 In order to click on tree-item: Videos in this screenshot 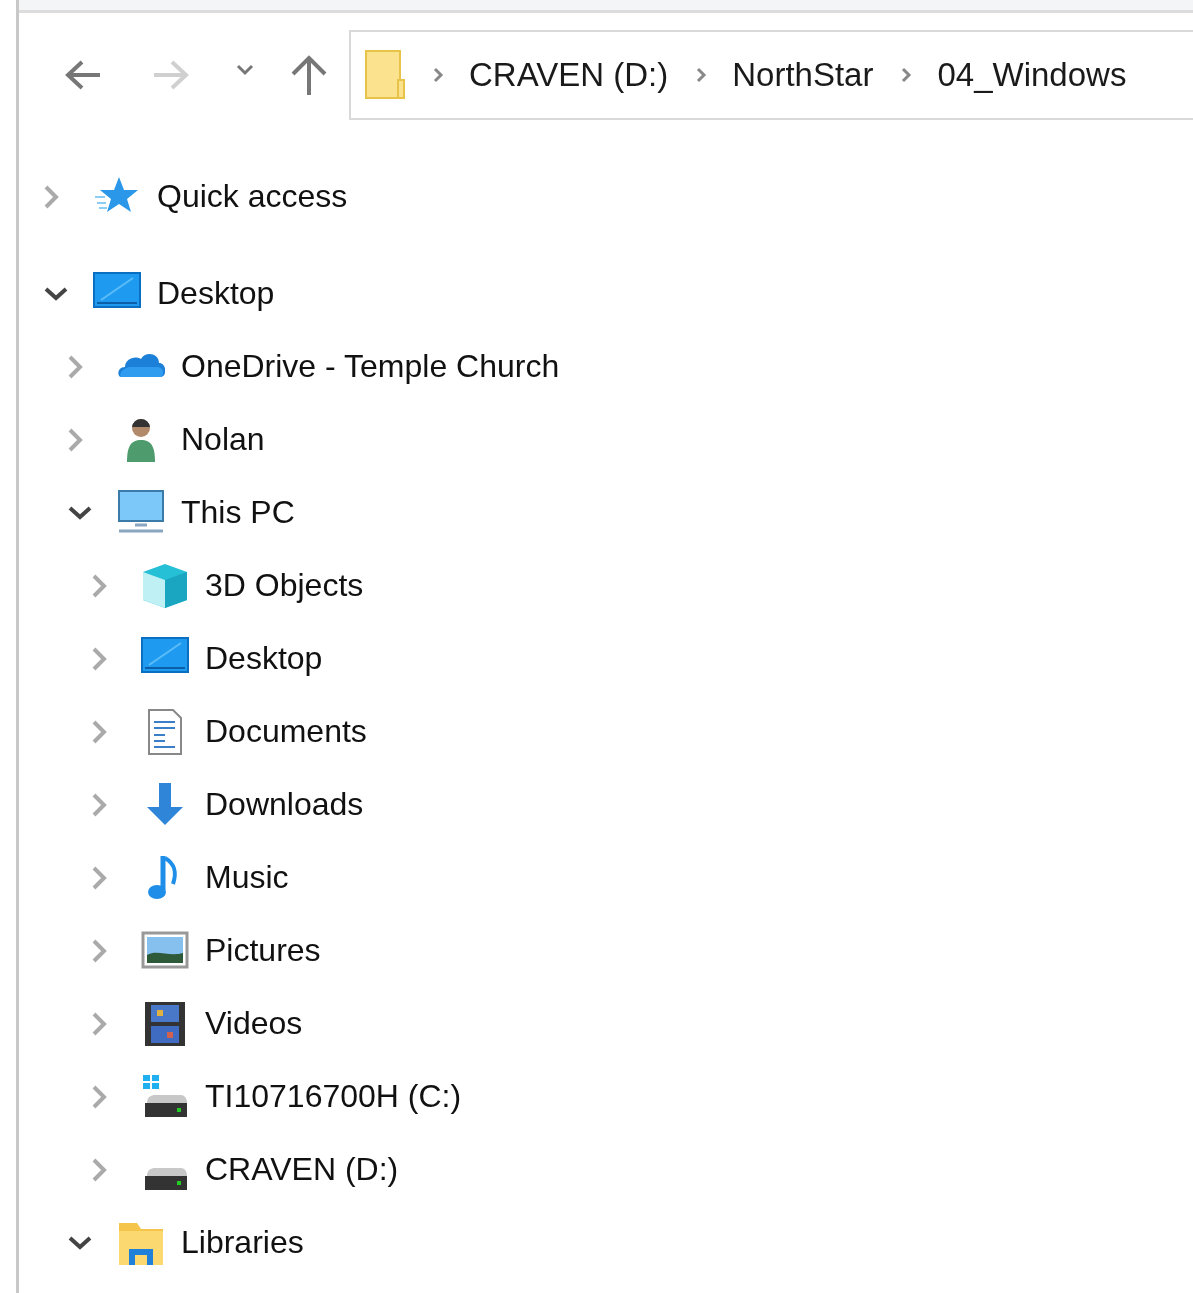, I will do `click(254, 1023)`.